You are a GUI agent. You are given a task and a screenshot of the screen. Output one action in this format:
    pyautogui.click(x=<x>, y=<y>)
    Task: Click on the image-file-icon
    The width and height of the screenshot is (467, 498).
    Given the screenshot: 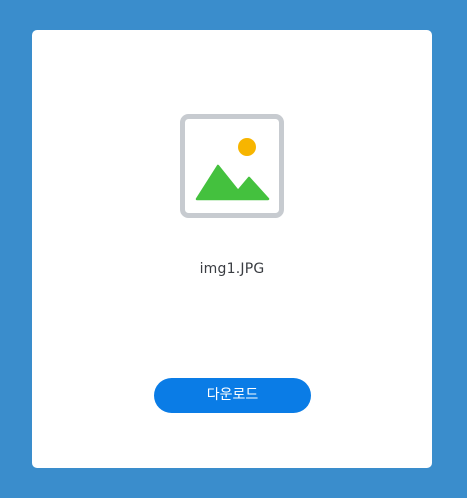 What is the action you would take?
    pyautogui.click(x=232, y=166)
    